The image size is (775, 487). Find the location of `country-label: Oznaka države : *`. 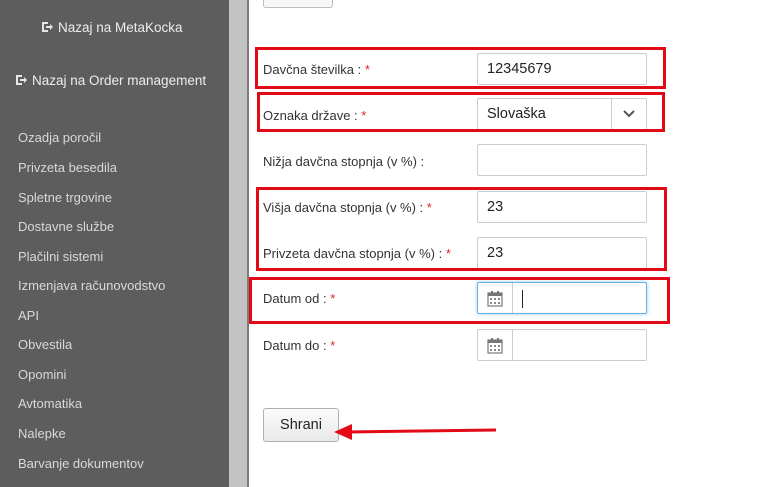

country-label: Oznaka države : * is located at coordinates (315, 115).